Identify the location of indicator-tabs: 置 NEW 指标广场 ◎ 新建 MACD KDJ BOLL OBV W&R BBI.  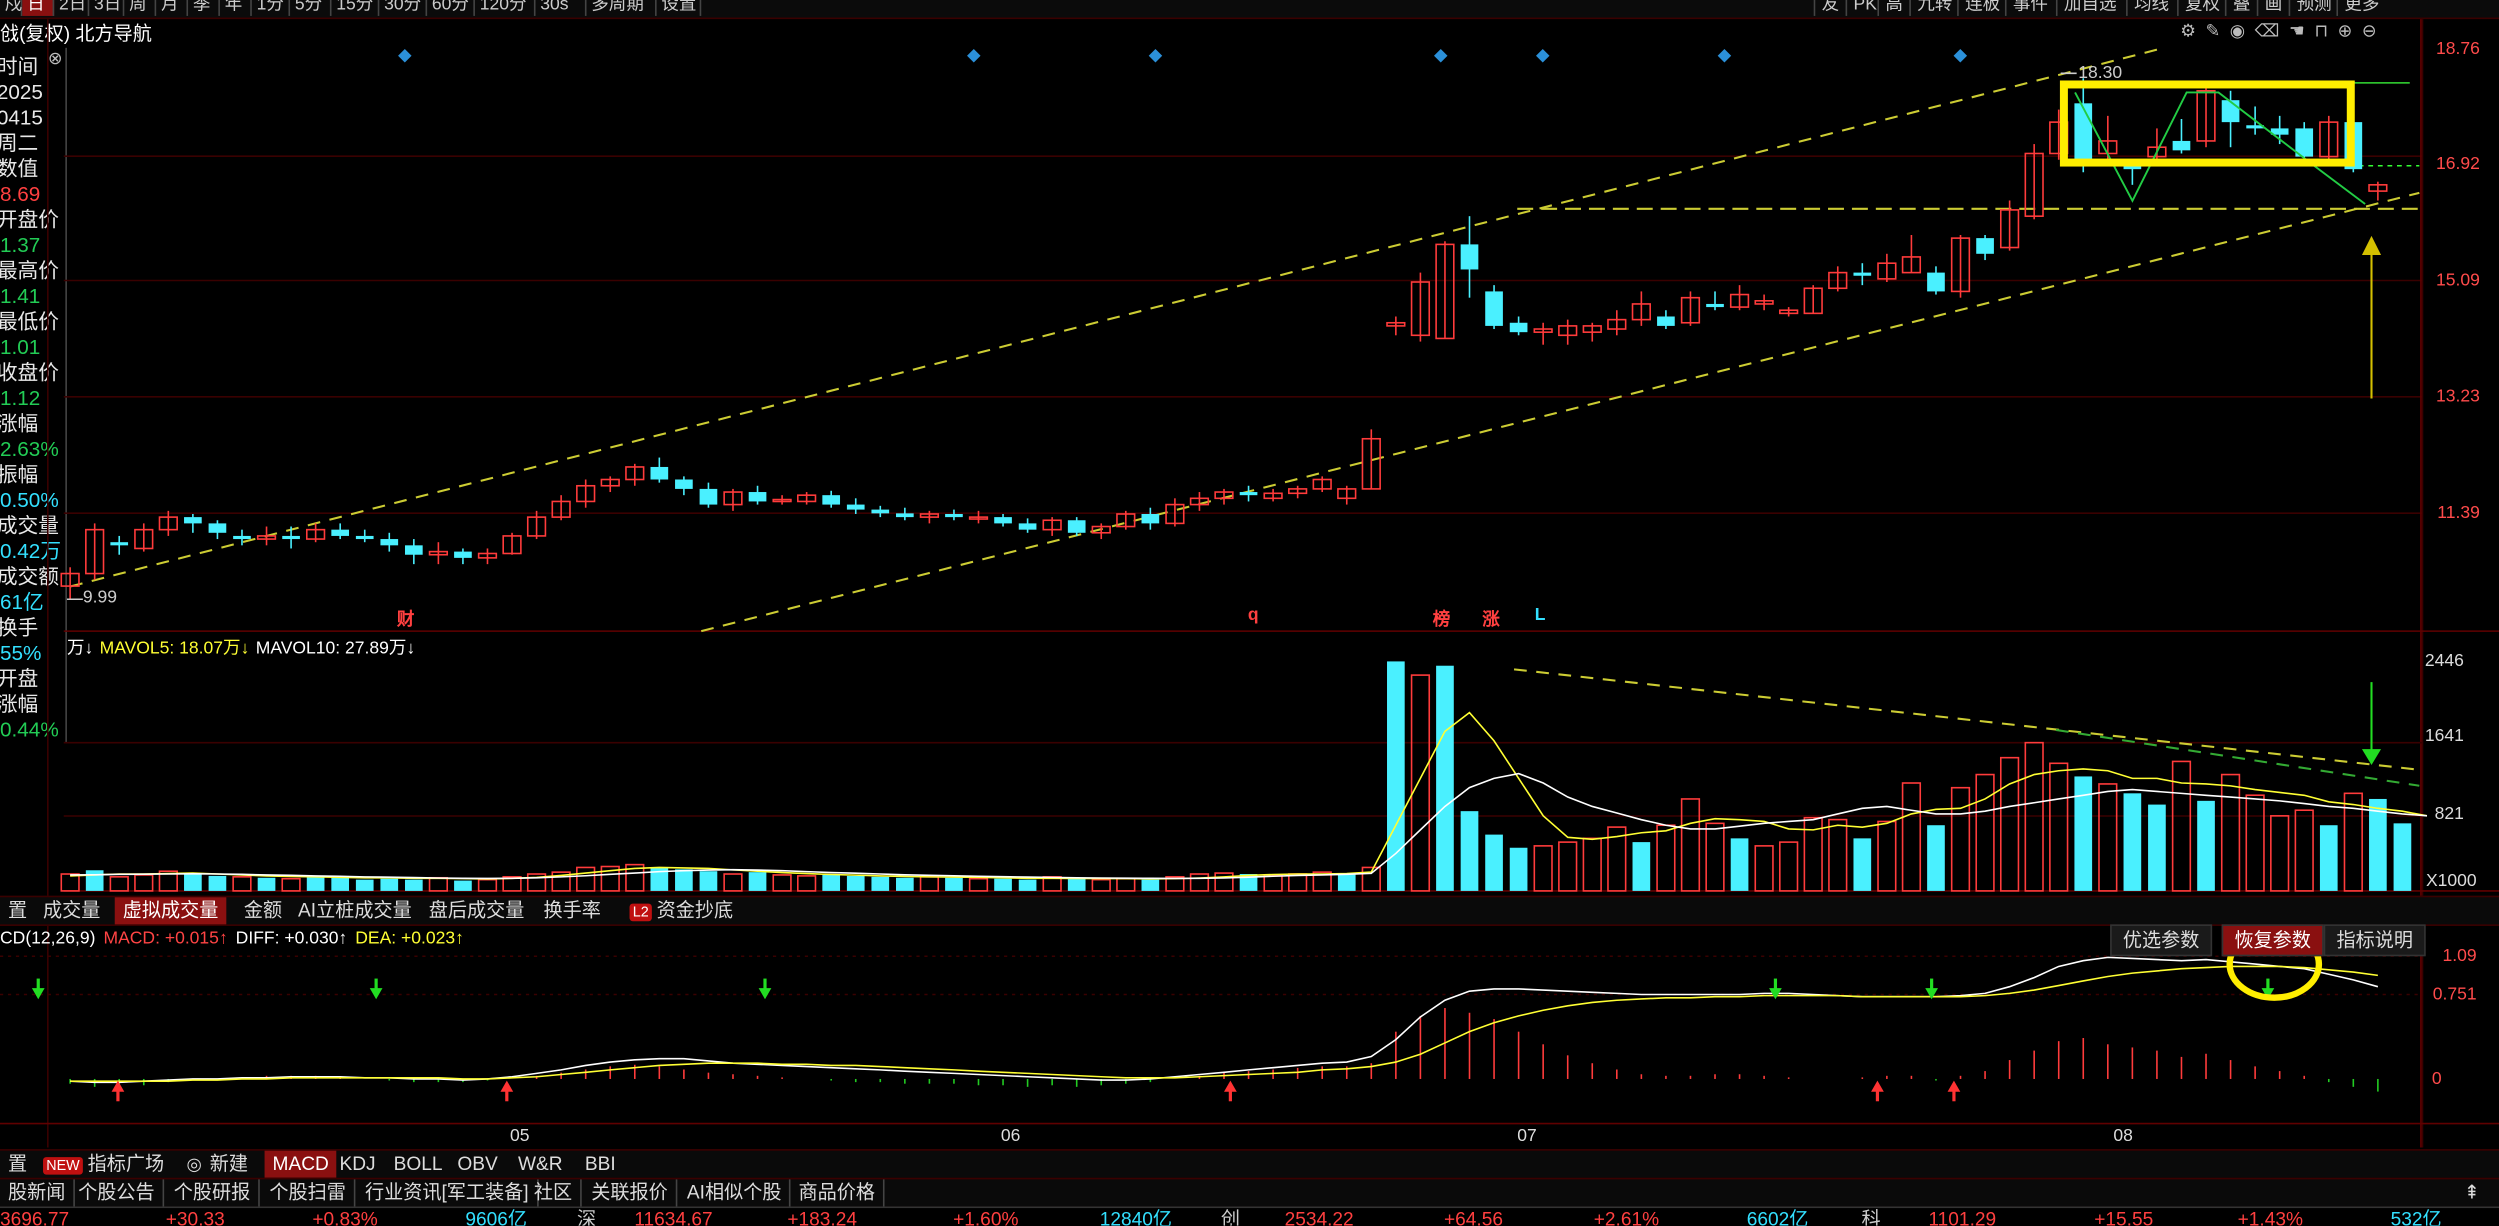
(1249, 1164).